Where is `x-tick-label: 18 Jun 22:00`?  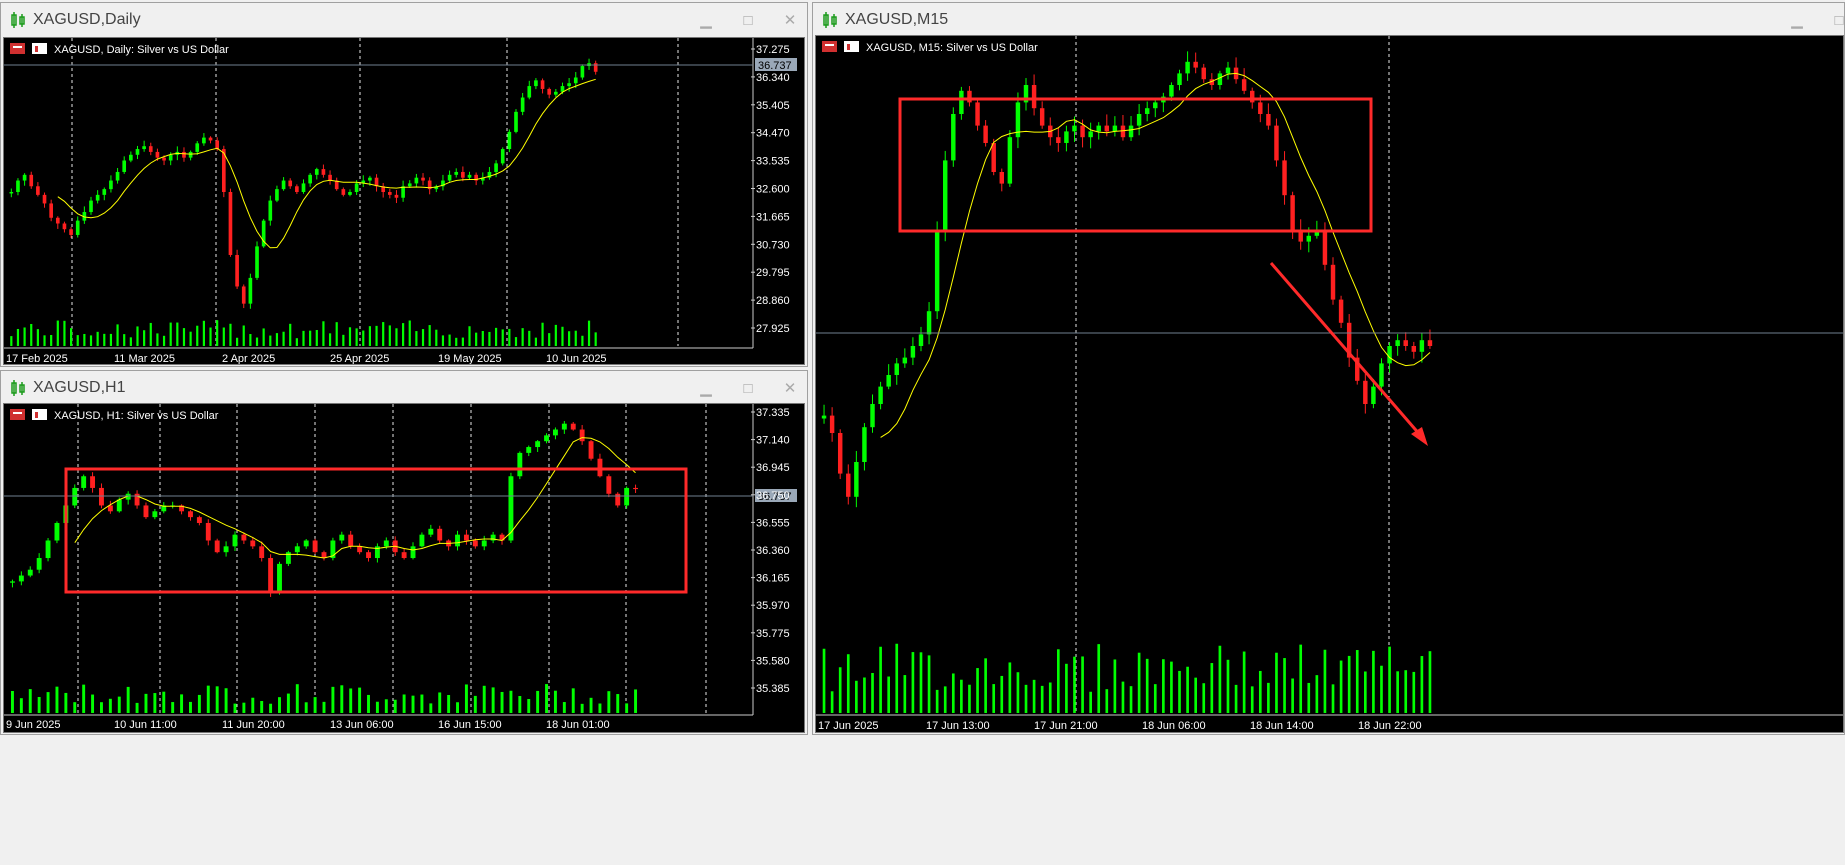 x-tick-label: 18 Jun 22:00 is located at coordinates (1390, 726).